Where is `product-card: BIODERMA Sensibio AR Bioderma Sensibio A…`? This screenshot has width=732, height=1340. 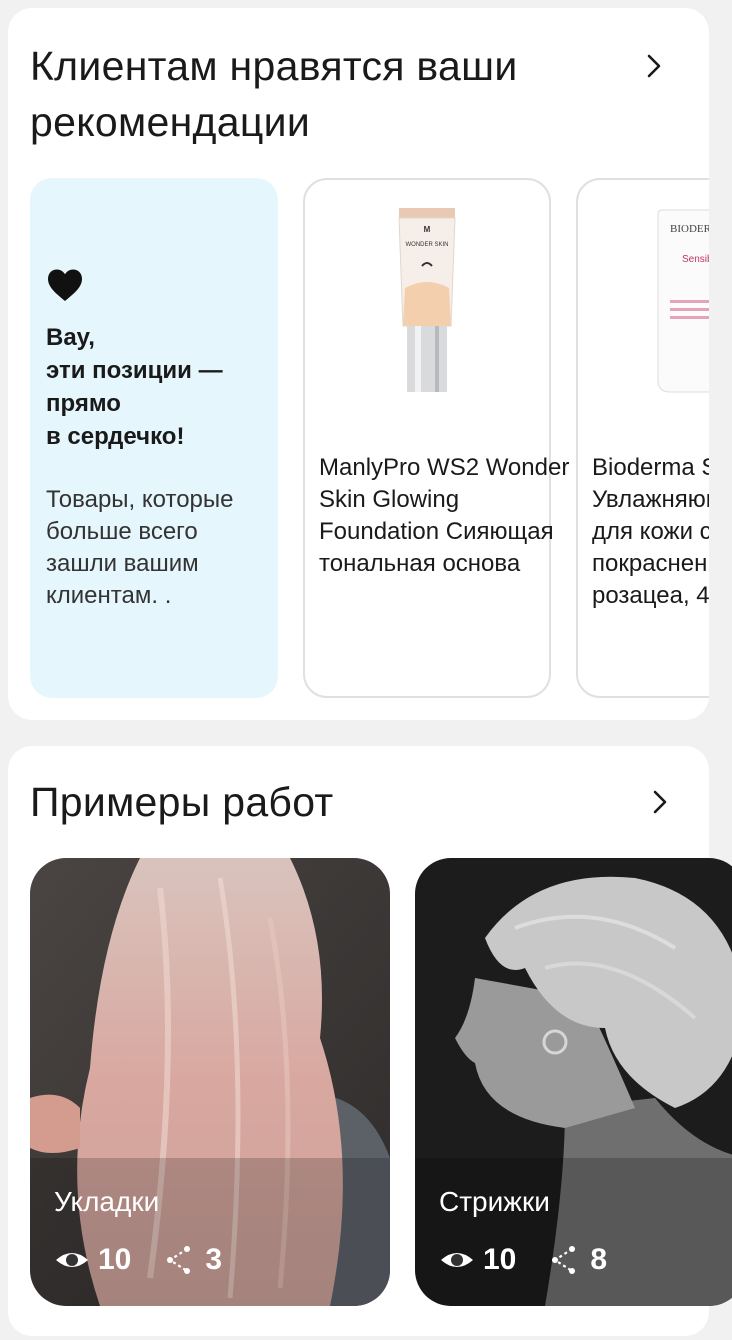 product-card: BIODERMA Sensibio AR Bioderma Sensibio A… is located at coordinates (642, 438).